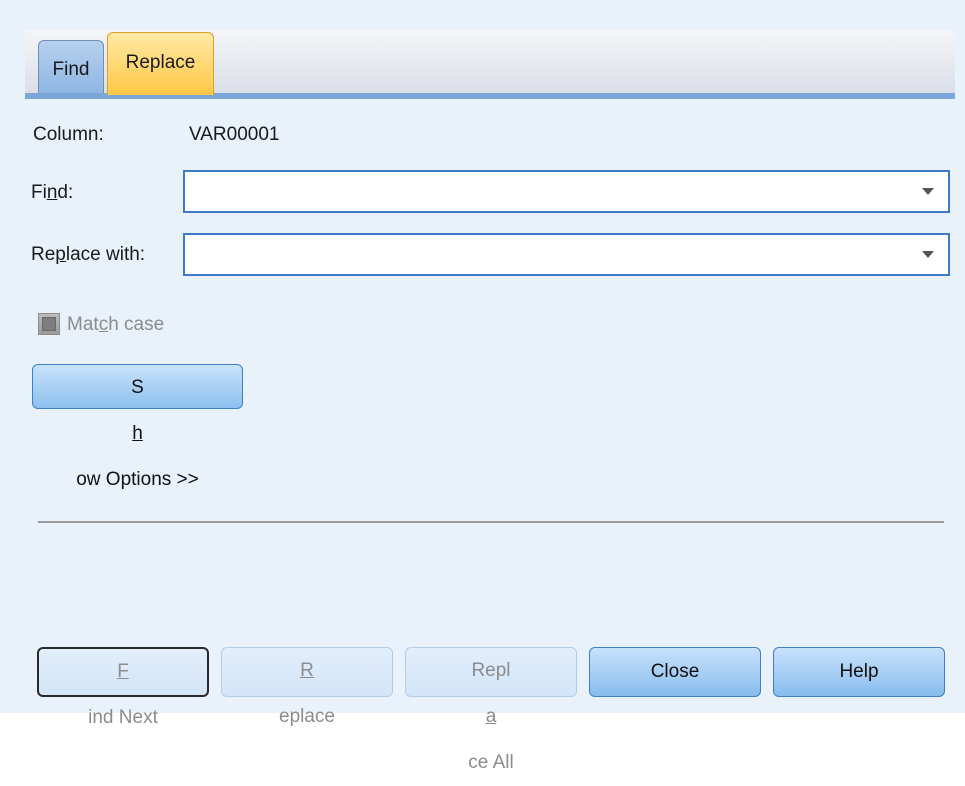  Describe the element at coordinates (234, 134) in the screenshot. I see `column-value: VAR00001` at that location.